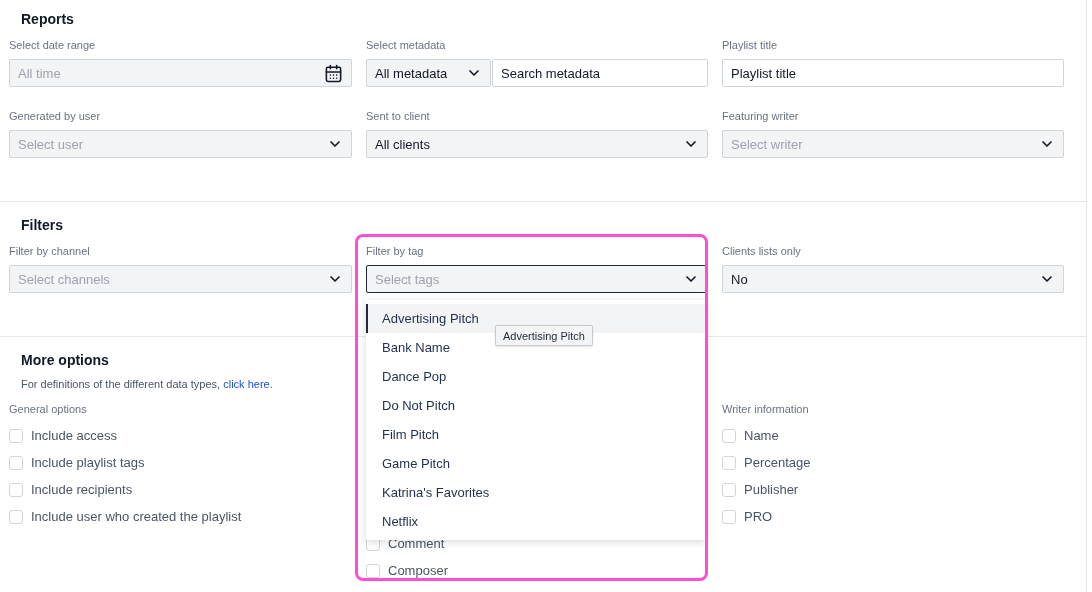 The width and height of the screenshot is (1092, 592). Describe the element at coordinates (88, 462) in the screenshot. I see `checkbox-label: Include playlist tags` at that location.